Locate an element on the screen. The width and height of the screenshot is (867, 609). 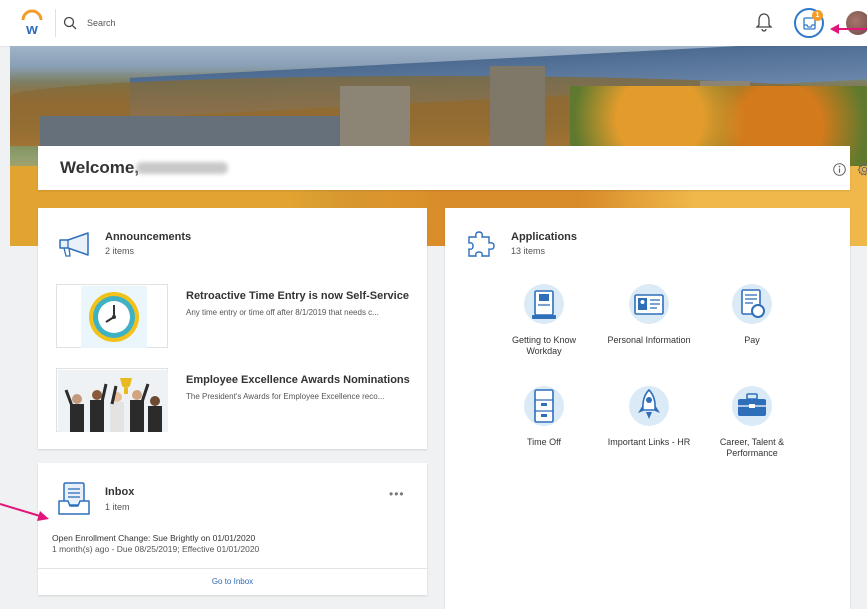
search-placeholder: Search is located at coordinates (101, 23).